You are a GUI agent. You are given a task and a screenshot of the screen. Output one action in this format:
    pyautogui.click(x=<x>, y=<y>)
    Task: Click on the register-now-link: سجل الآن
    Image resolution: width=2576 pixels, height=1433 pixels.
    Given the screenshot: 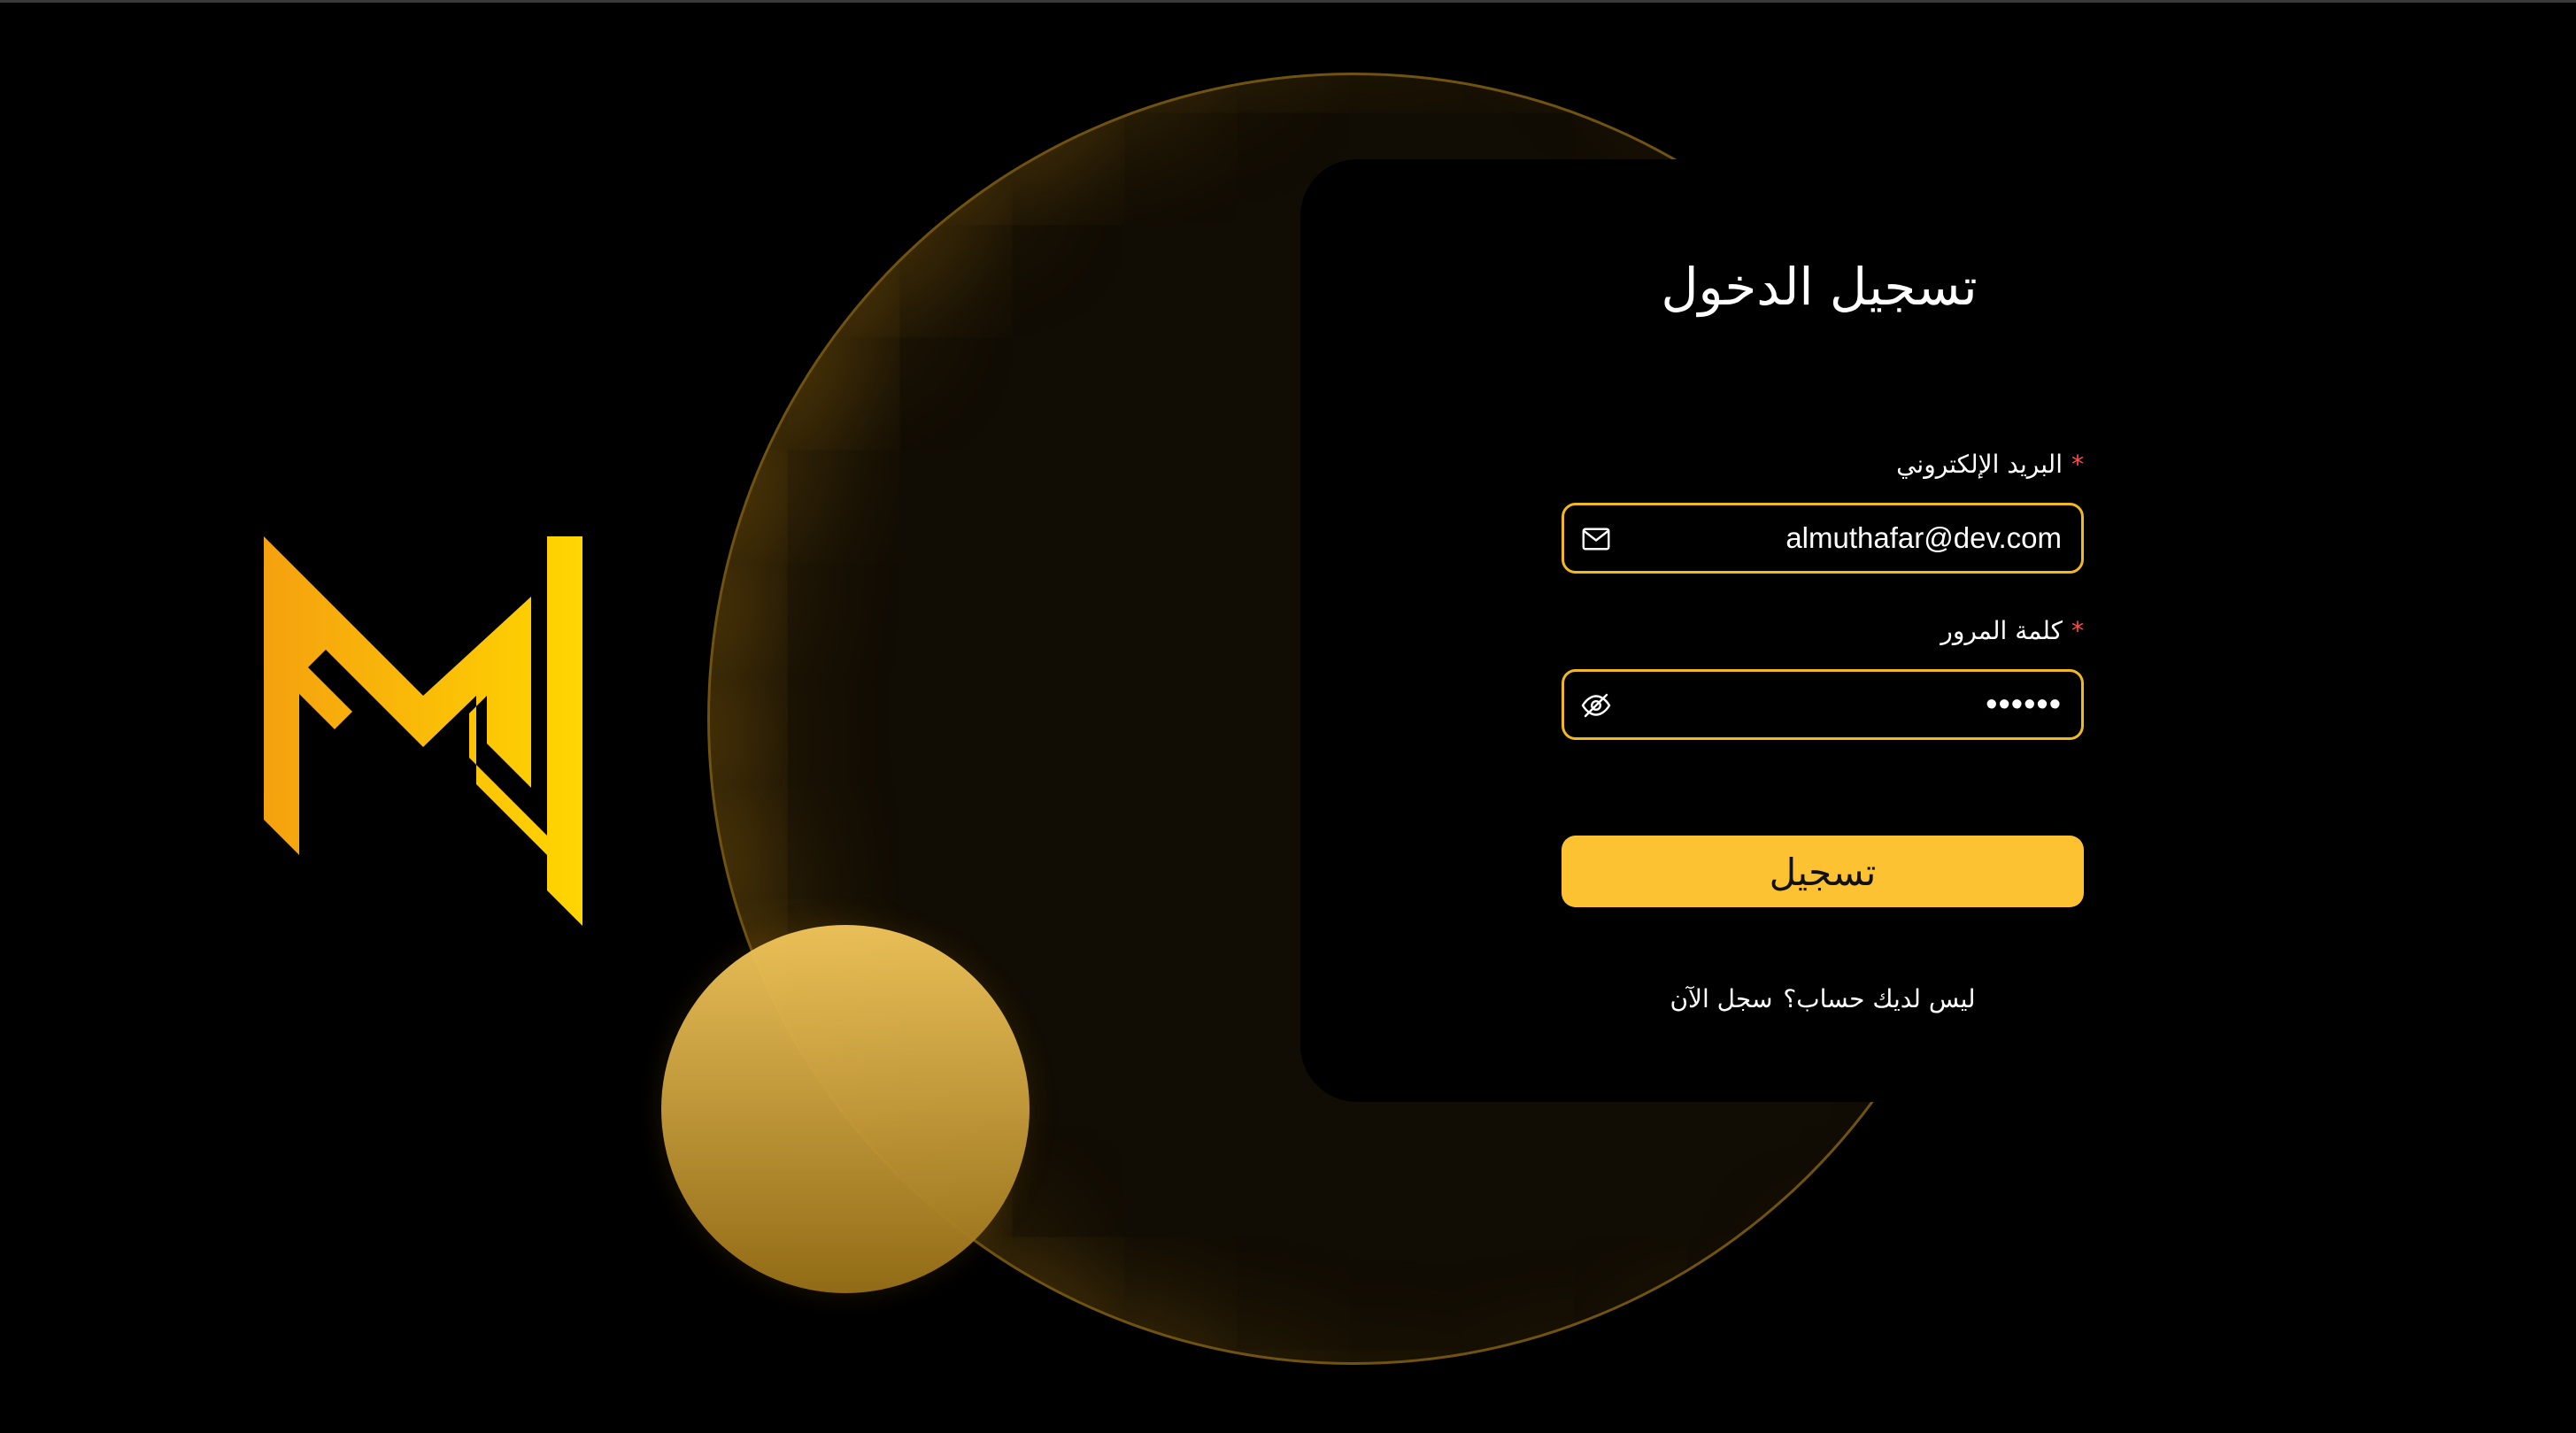 What is the action you would take?
    pyautogui.click(x=1721, y=999)
    